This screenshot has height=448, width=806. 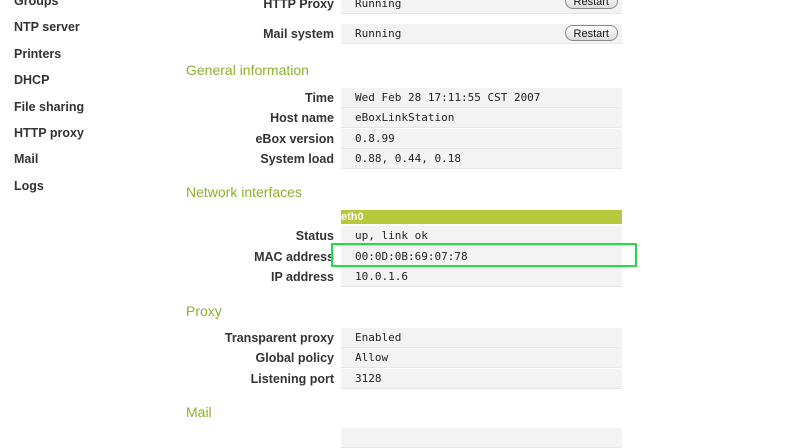 What do you see at coordinates (244, 192) in the screenshot?
I see `section-title-network-interfaces: Network interfaces` at bounding box center [244, 192].